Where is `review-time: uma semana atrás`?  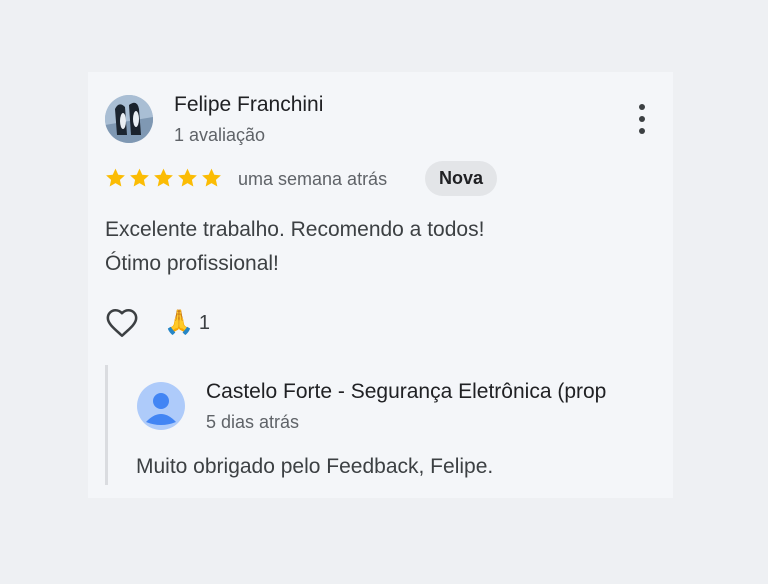
review-time: uma semana atrás is located at coordinates (313, 179).